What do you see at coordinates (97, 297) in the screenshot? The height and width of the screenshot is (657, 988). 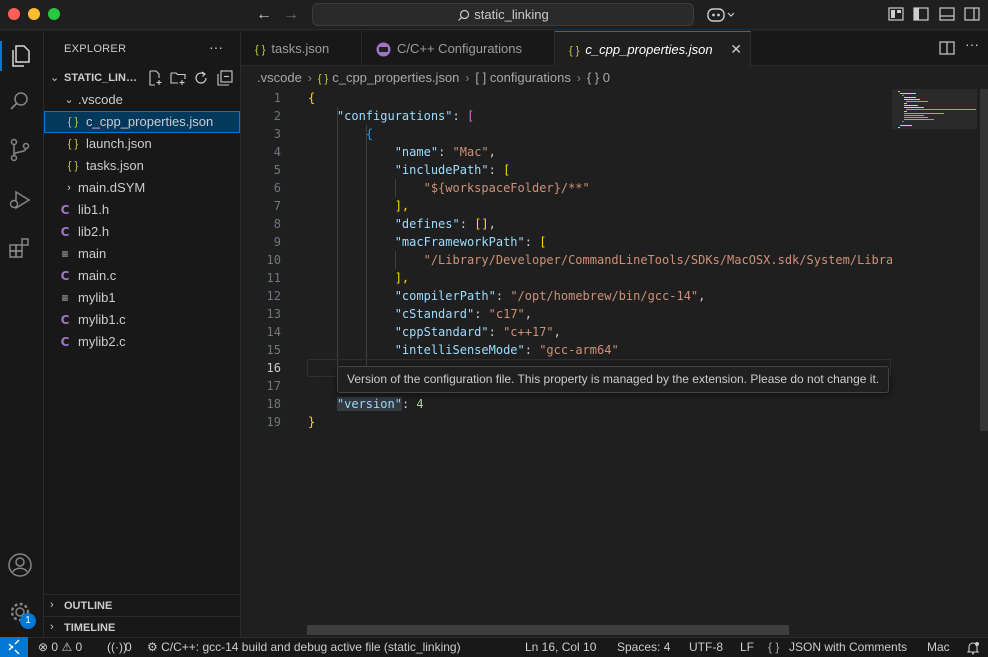 I see `tree-item-label: mylib1` at bounding box center [97, 297].